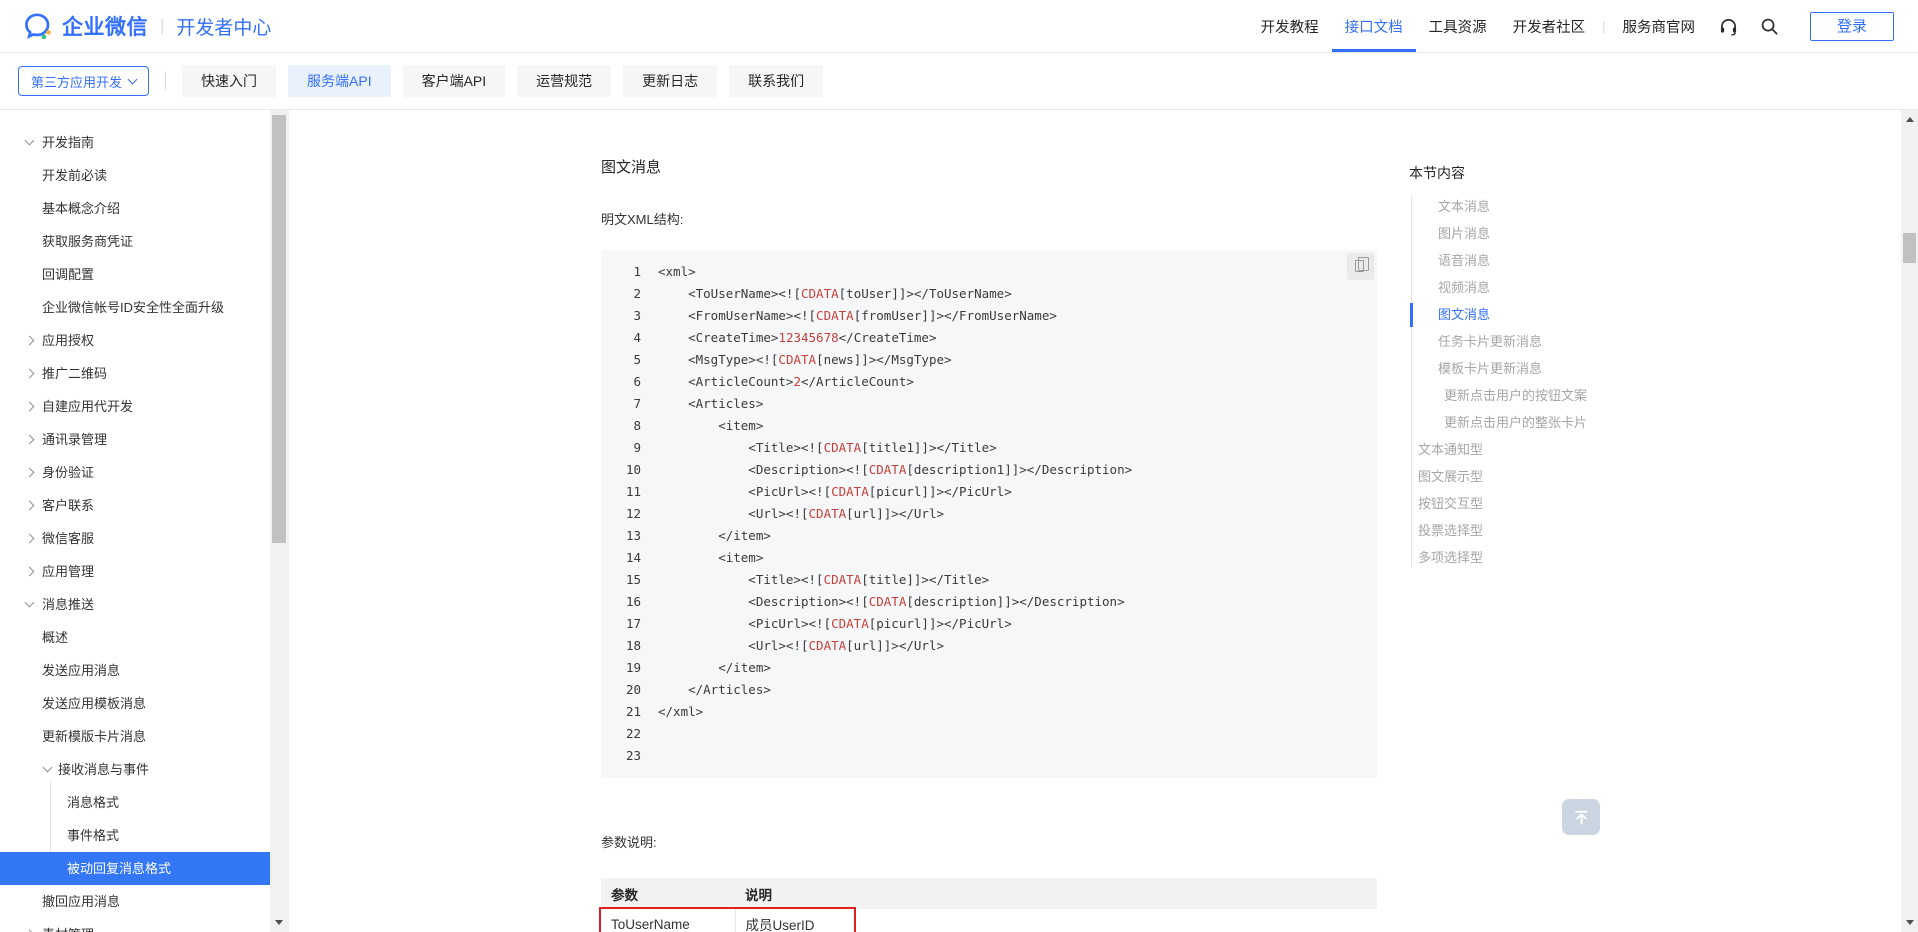 Image resolution: width=1918 pixels, height=932 pixels. What do you see at coordinates (1544, 557) in the screenshot?
I see `toc-item: 多项选择型` at bounding box center [1544, 557].